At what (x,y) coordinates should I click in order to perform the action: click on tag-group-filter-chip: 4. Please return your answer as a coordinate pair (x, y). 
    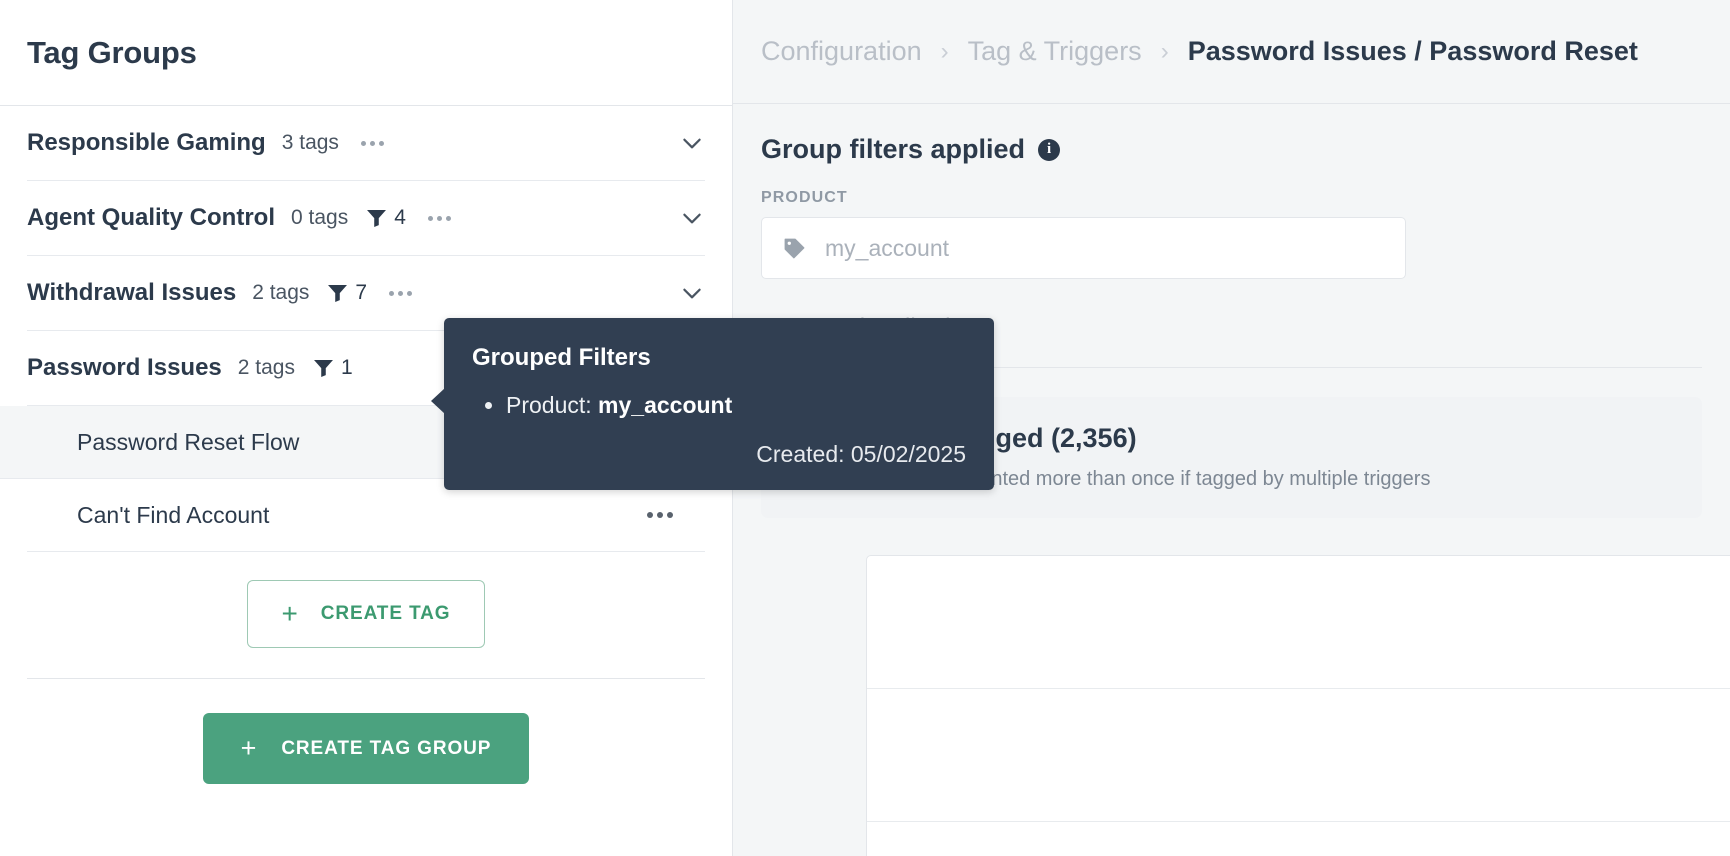
    Looking at the image, I should click on (386, 218).